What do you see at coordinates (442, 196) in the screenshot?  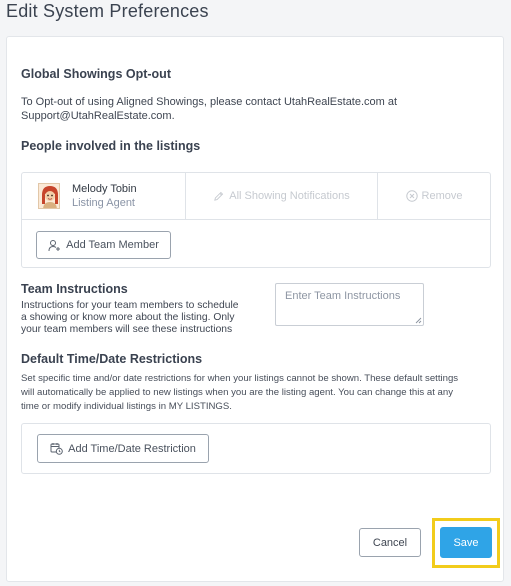 I see `remove-label: Remove` at bounding box center [442, 196].